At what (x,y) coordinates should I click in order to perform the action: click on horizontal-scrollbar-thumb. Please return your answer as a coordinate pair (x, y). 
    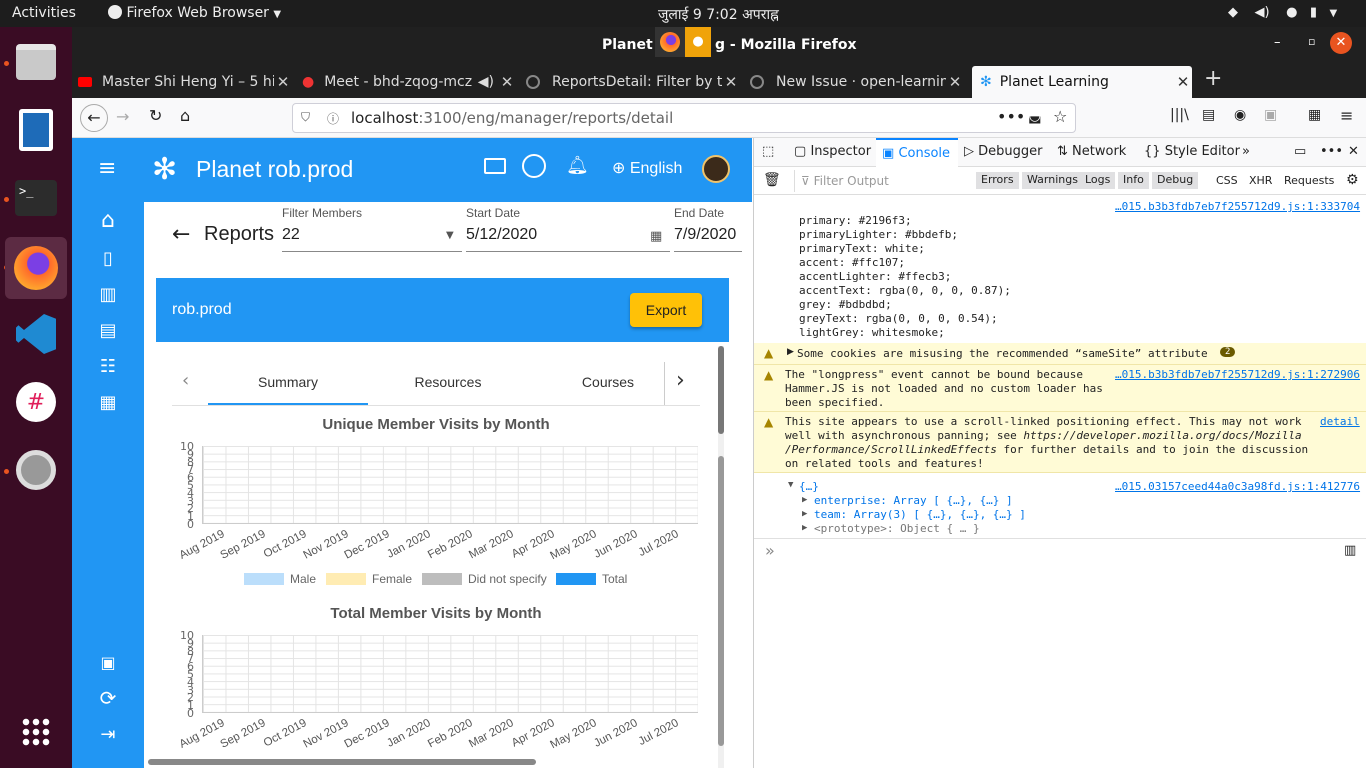
    Looking at the image, I should click on (342, 762).